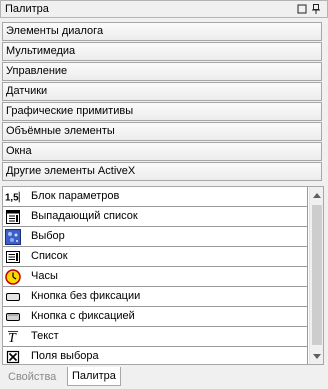 The height and width of the screenshot is (389, 328). I want to click on panel-tabs: Свойства Палитра, so click(164, 378).